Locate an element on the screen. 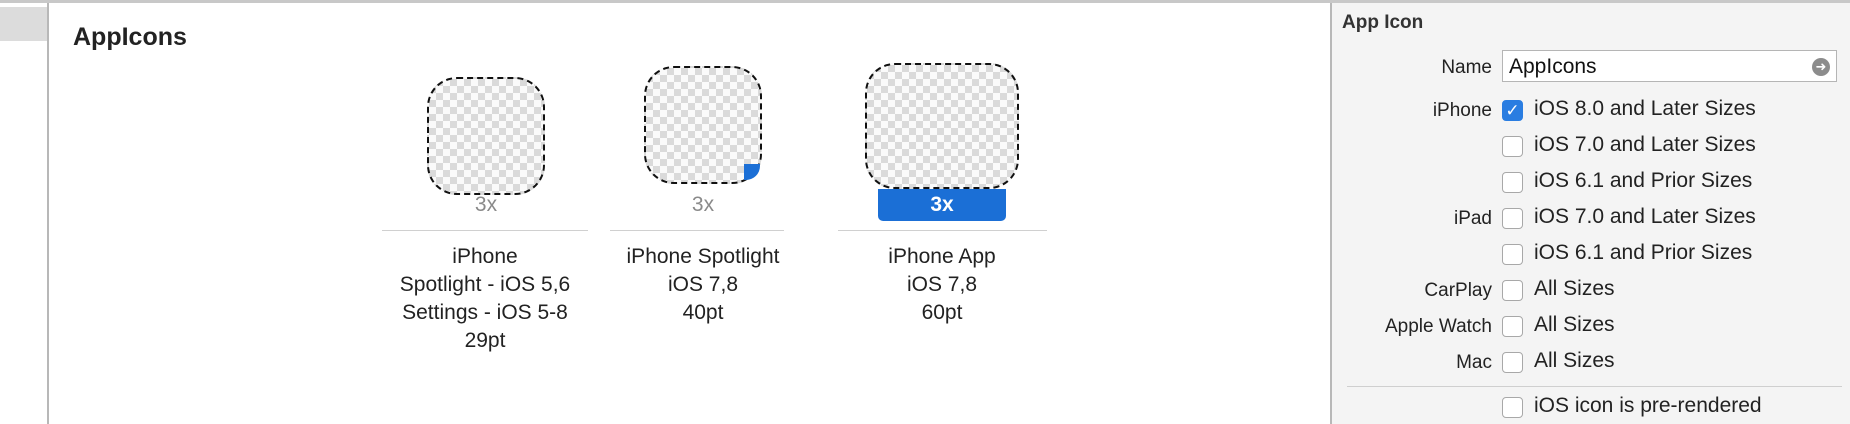 This screenshot has width=1850, height=424. group-label-carplay: CarPlay is located at coordinates (1458, 290).